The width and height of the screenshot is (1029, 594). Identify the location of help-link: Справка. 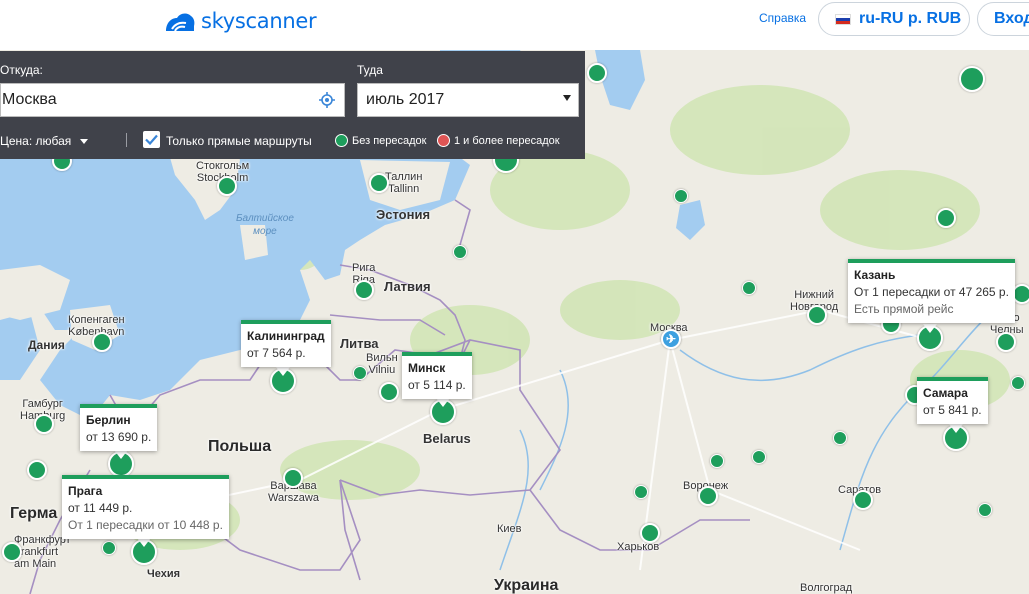
(782, 18).